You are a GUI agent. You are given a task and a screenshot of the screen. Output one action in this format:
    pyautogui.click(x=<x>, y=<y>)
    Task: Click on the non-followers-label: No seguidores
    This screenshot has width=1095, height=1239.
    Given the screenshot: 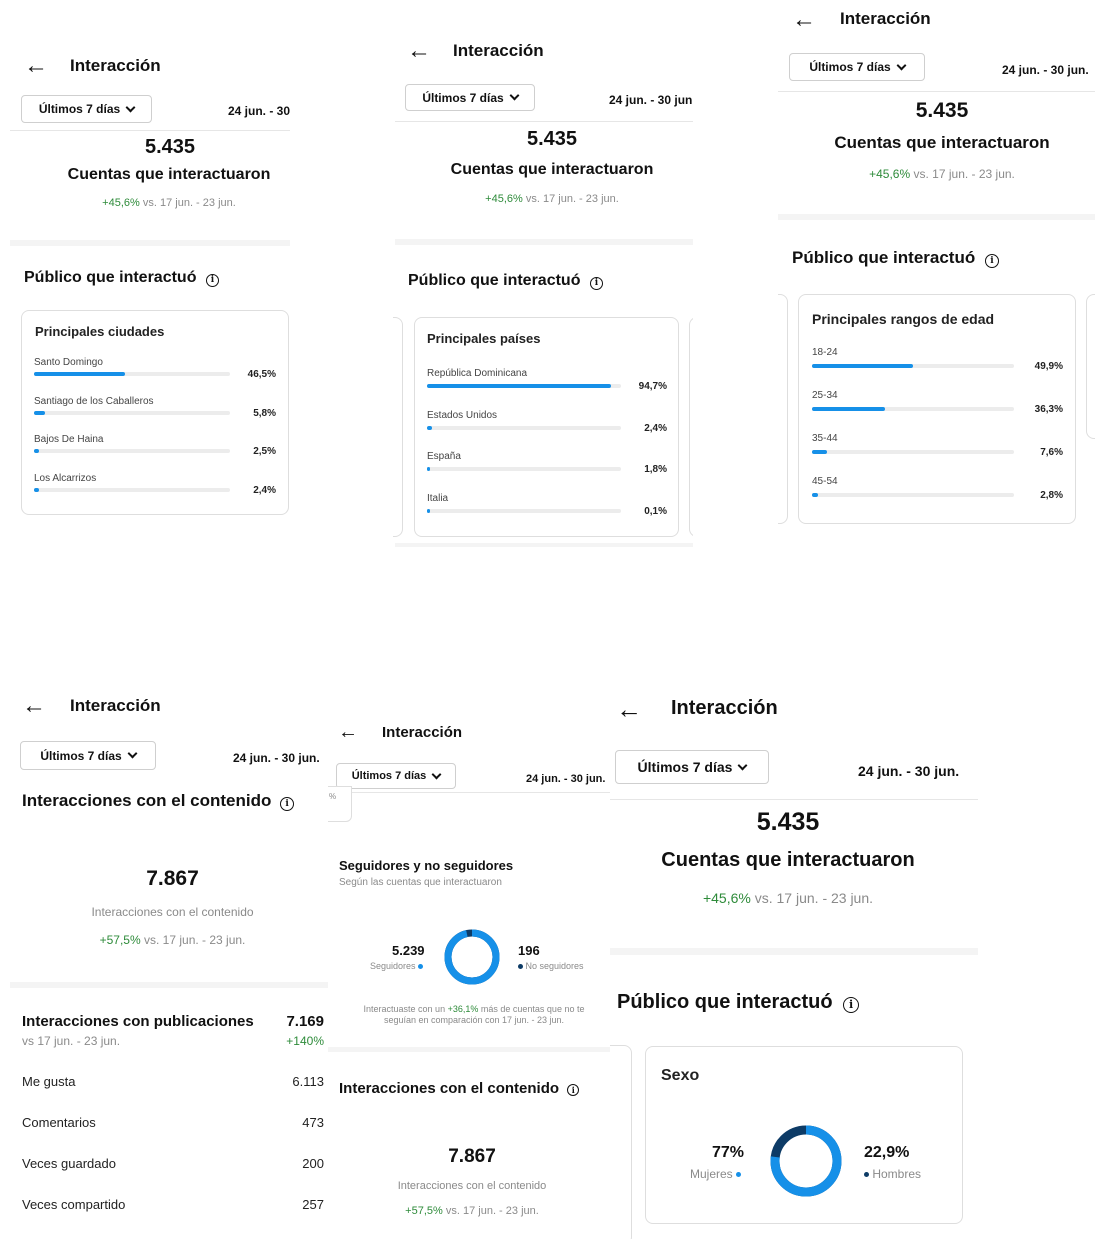 What is the action you would take?
    pyautogui.click(x=554, y=966)
    